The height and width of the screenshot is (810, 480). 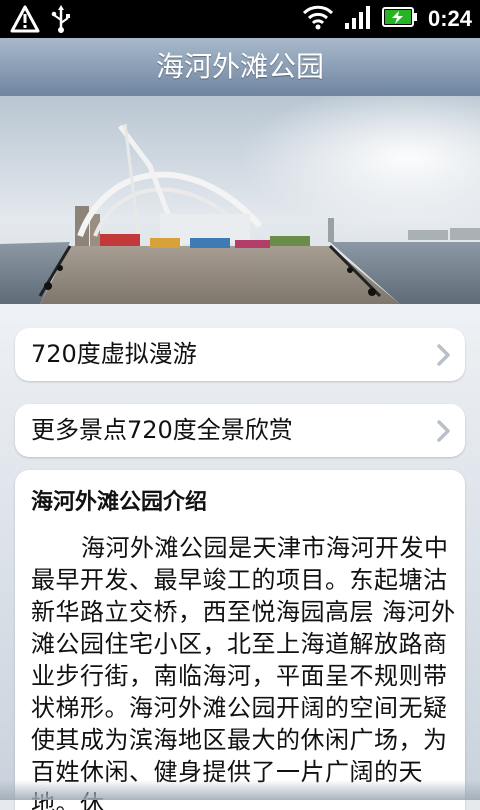 I want to click on more-panoramas-button: 更多景点720度全景欣赏, so click(x=240, y=430).